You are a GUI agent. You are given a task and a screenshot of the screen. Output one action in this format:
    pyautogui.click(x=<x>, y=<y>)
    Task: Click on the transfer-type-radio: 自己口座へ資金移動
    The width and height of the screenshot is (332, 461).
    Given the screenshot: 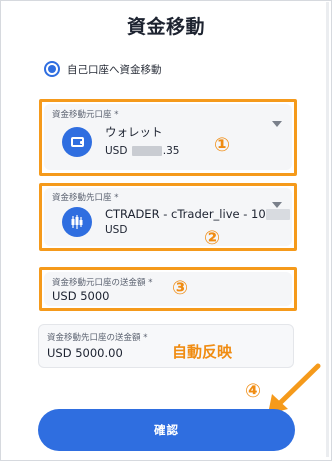 What is the action you would take?
    pyautogui.click(x=103, y=69)
    